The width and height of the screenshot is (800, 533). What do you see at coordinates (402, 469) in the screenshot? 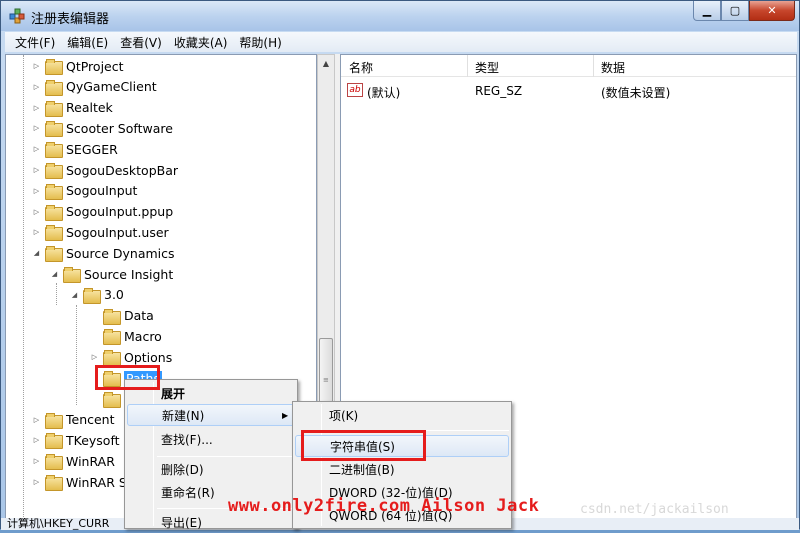
I see `submenu-binary-value: 二进制值(B)` at bounding box center [402, 469].